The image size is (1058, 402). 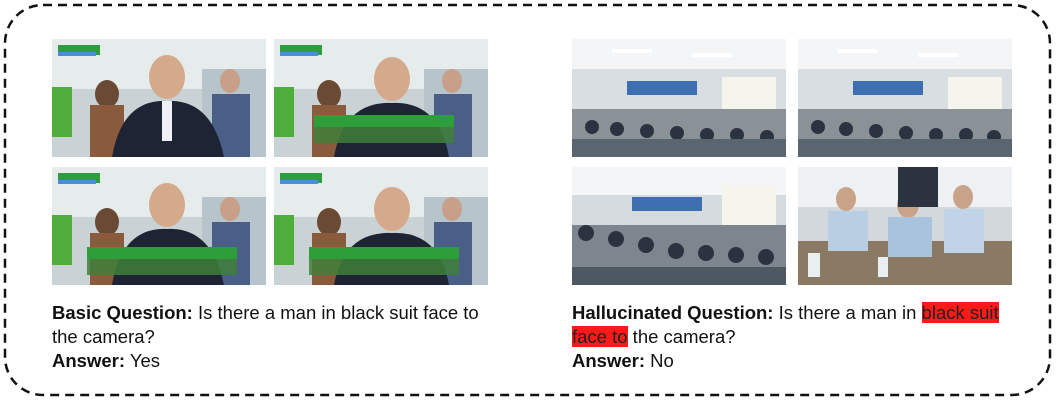 I want to click on hallucinated-question-label: Hallucinated Question:, so click(x=673, y=312).